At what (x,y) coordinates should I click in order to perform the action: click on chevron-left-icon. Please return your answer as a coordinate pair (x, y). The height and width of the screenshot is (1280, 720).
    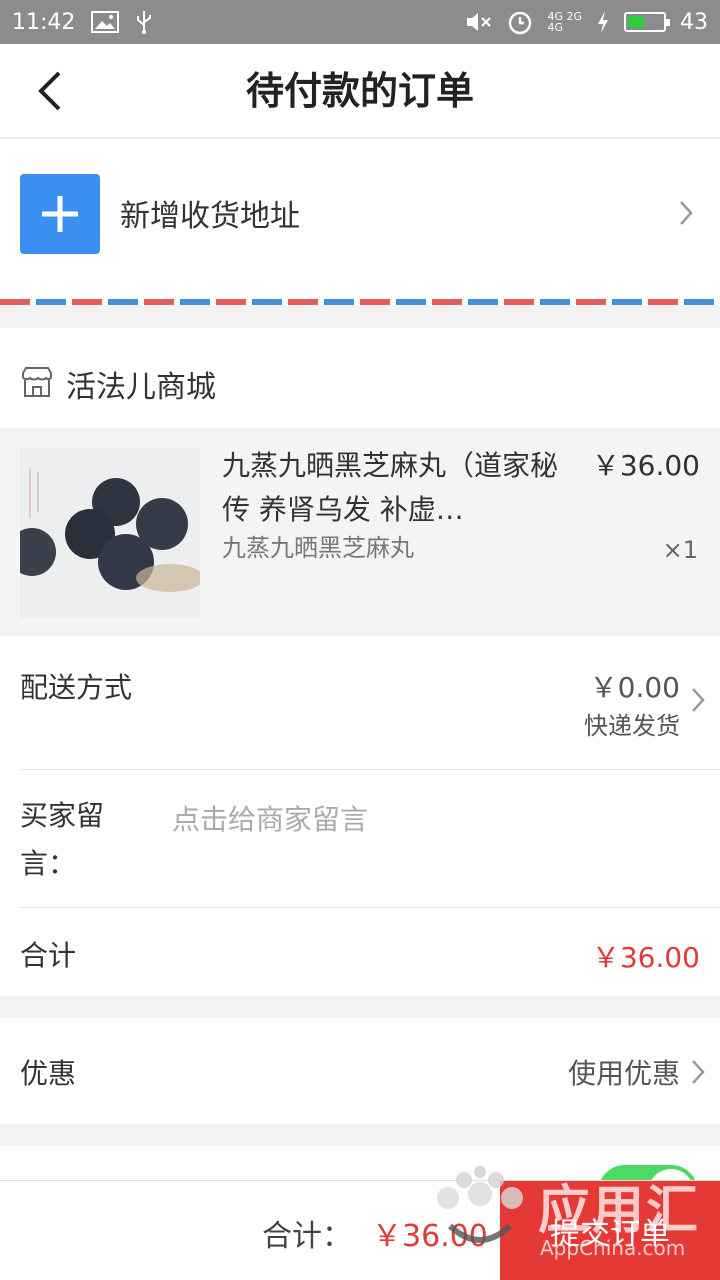
    Looking at the image, I should click on (49, 91).